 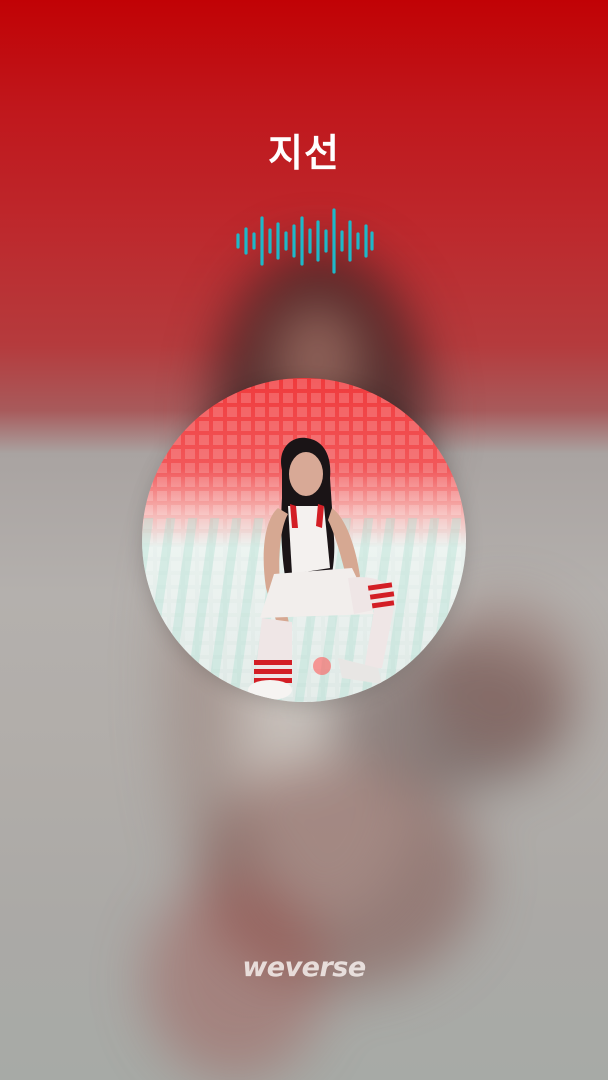 What do you see at coordinates (305, 241) in the screenshot?
I see `audio-waveform-icon` at bounding box center [305, 241].